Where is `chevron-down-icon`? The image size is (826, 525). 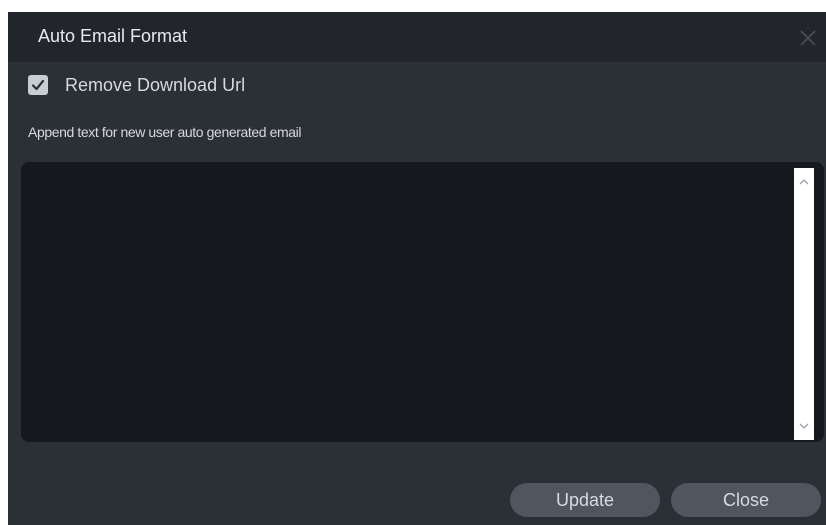 chevron-down-icon is located at coordinates (804, 426).